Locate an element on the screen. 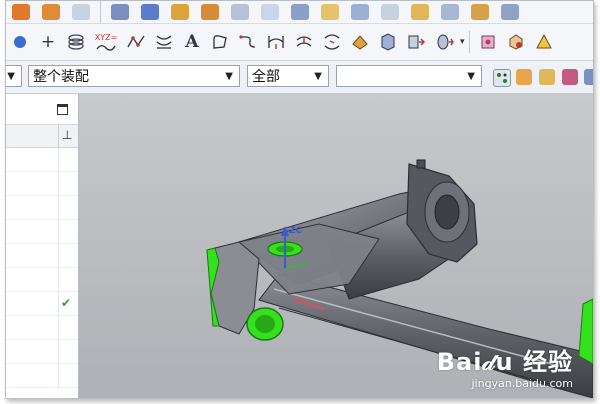  part-navigator-panel: ⊥ ✔ is located at coordinates (42, 246).